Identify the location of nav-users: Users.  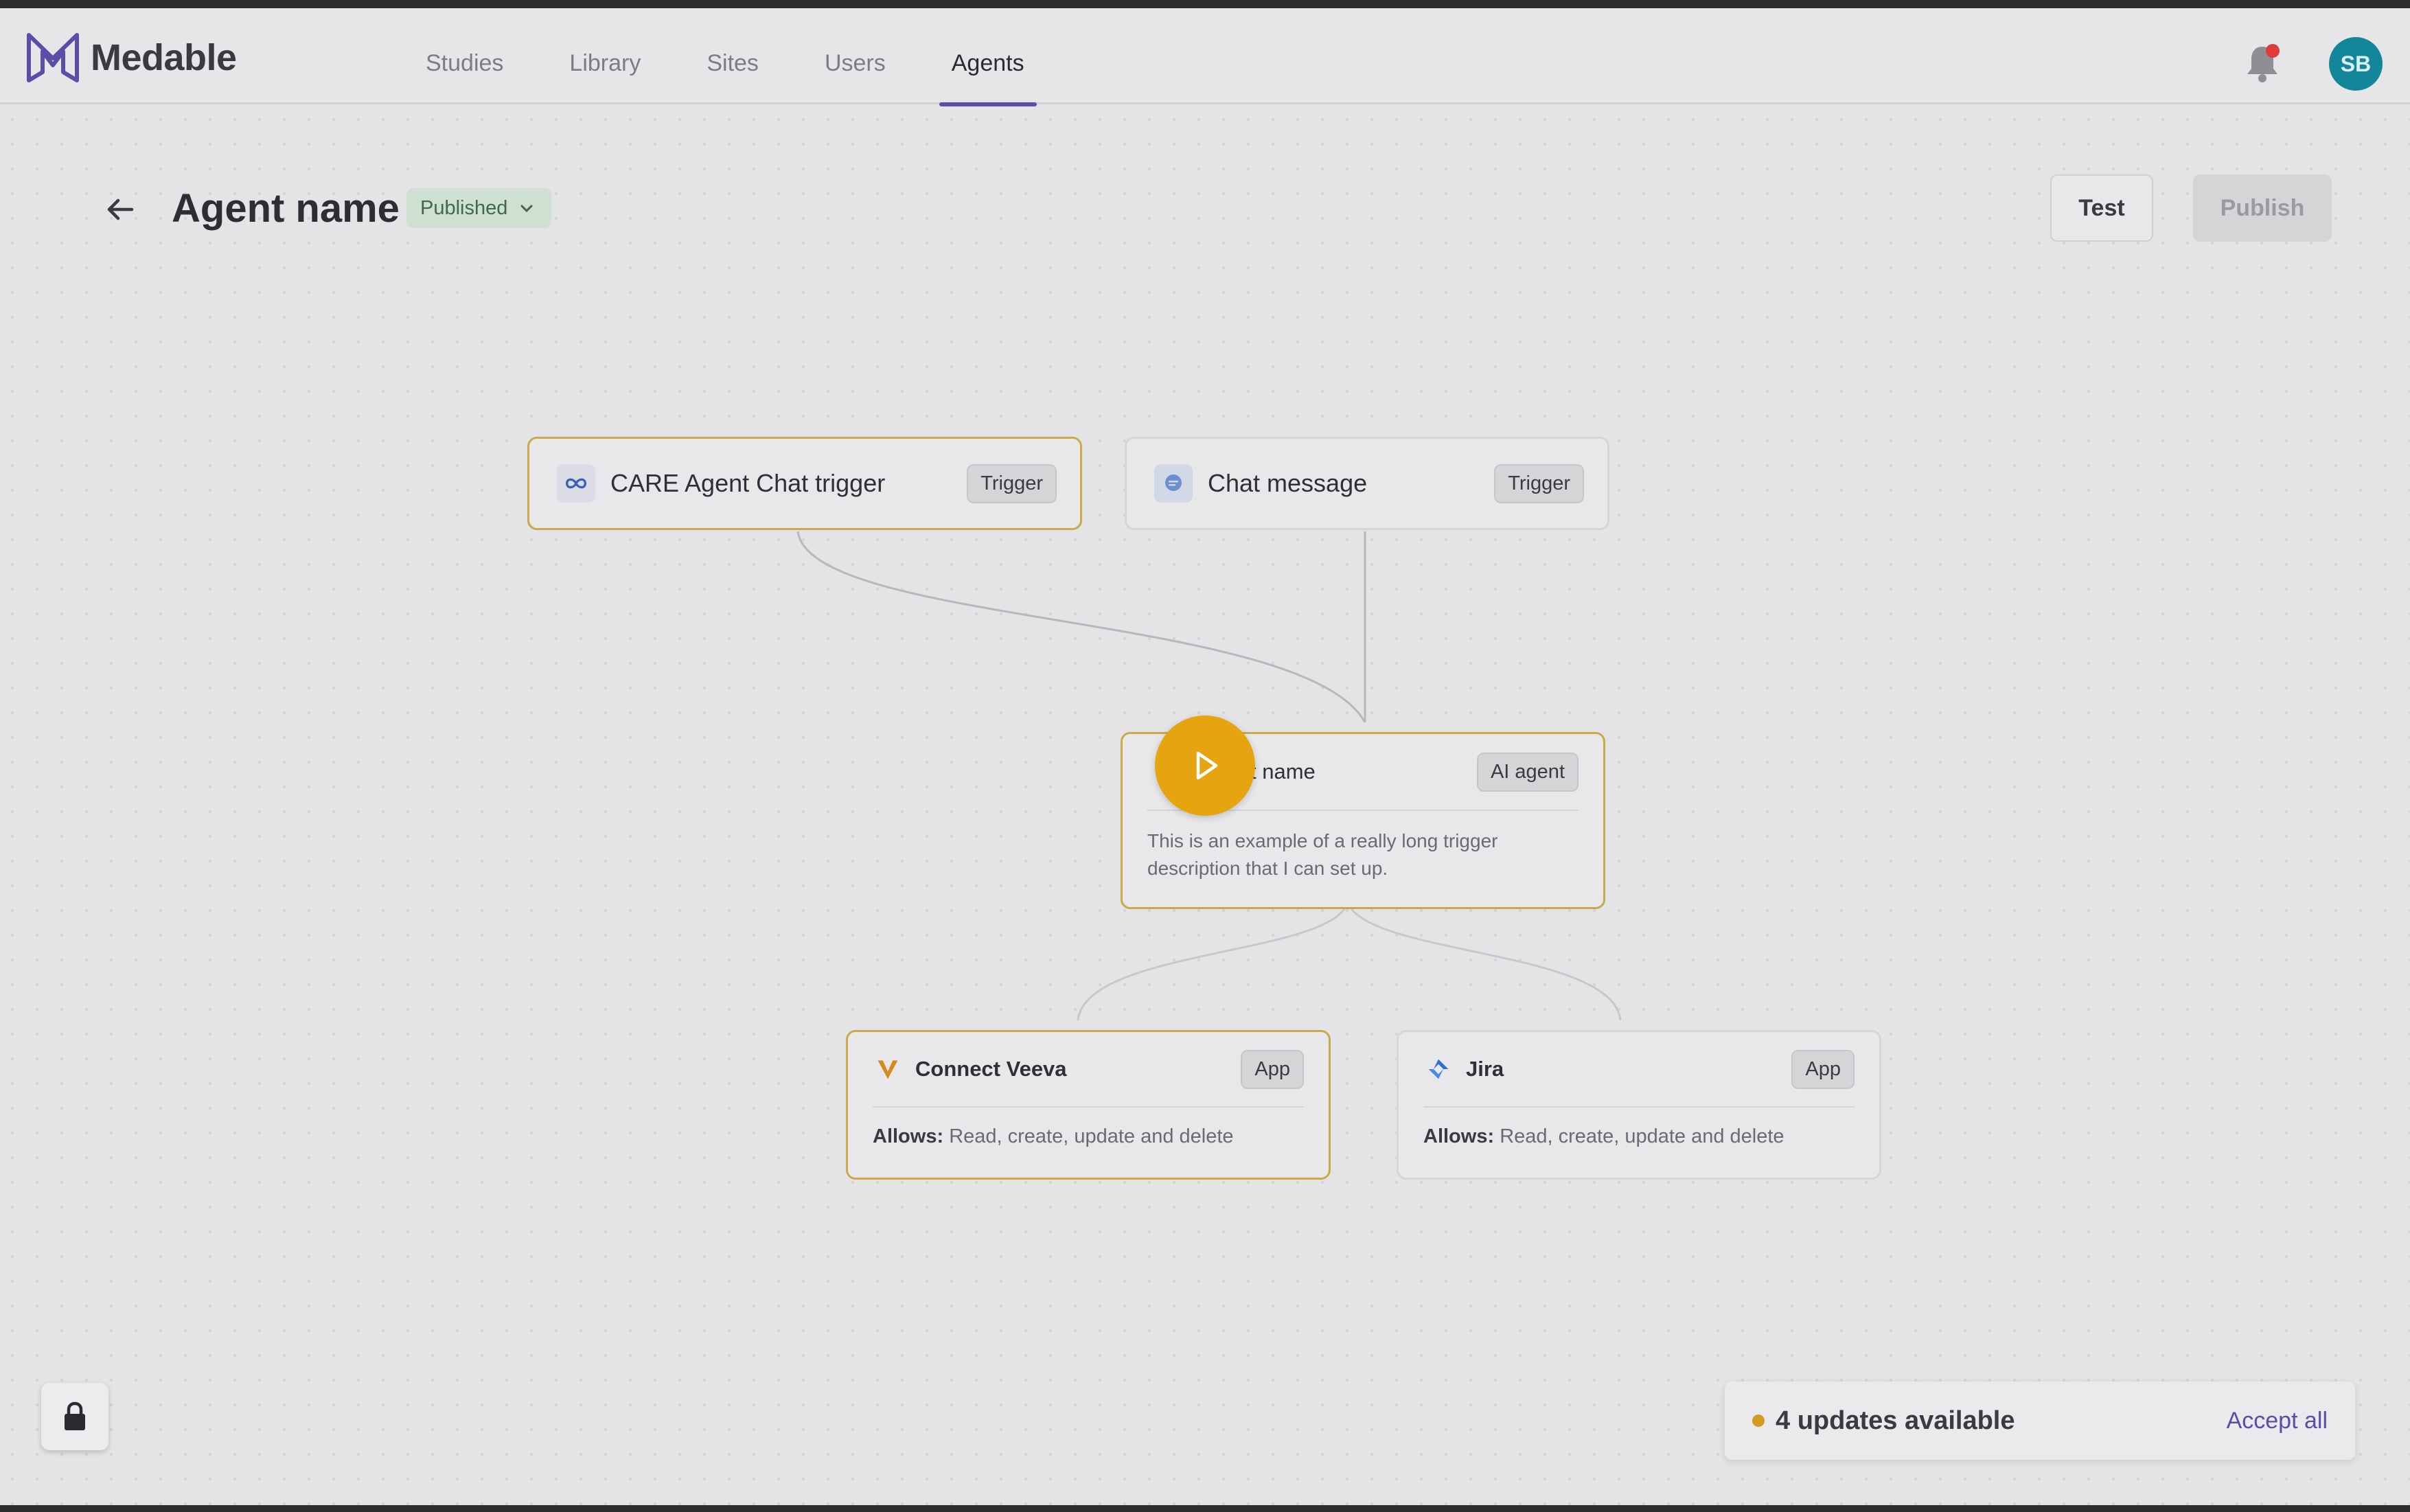
(855, 56).